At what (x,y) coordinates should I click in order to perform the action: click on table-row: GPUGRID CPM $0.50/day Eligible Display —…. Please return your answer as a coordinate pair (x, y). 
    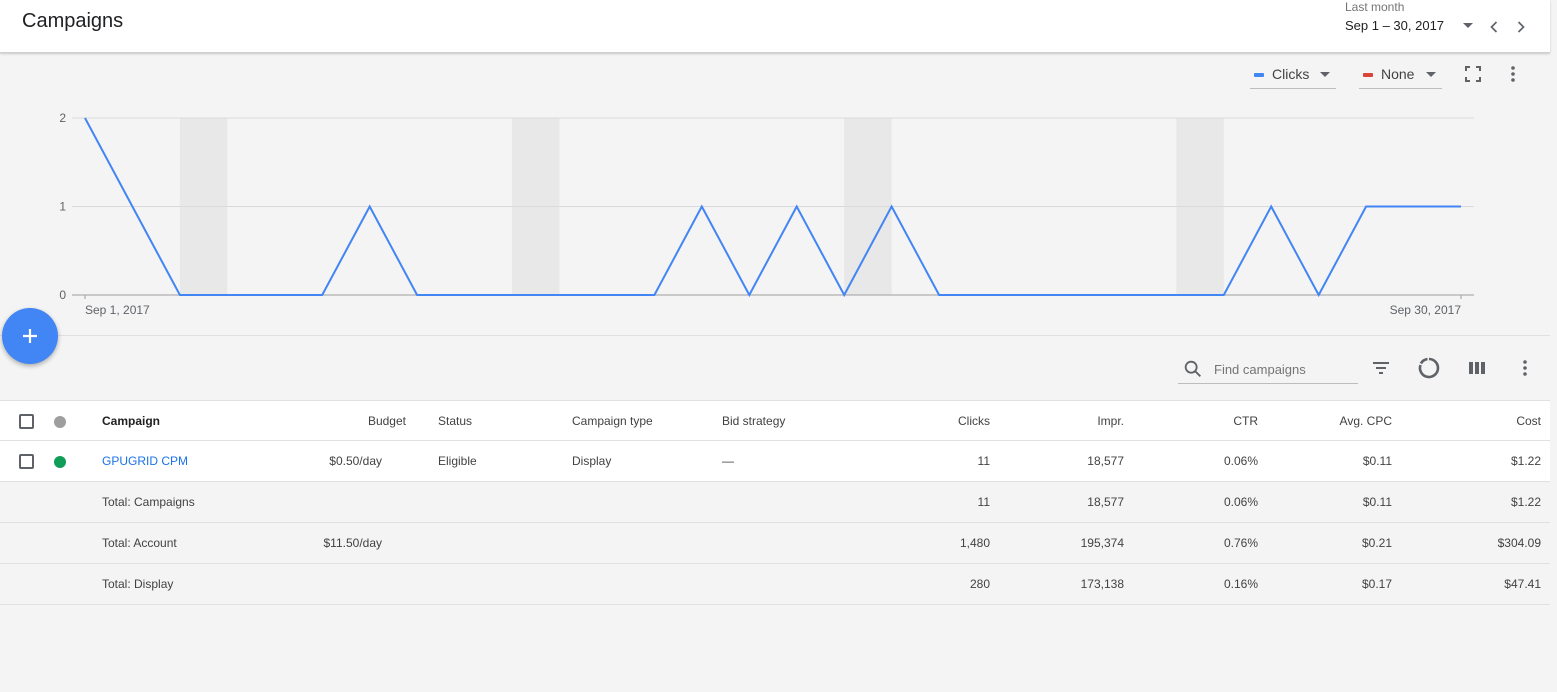
    Looking at the image, I should click on (775, 461).